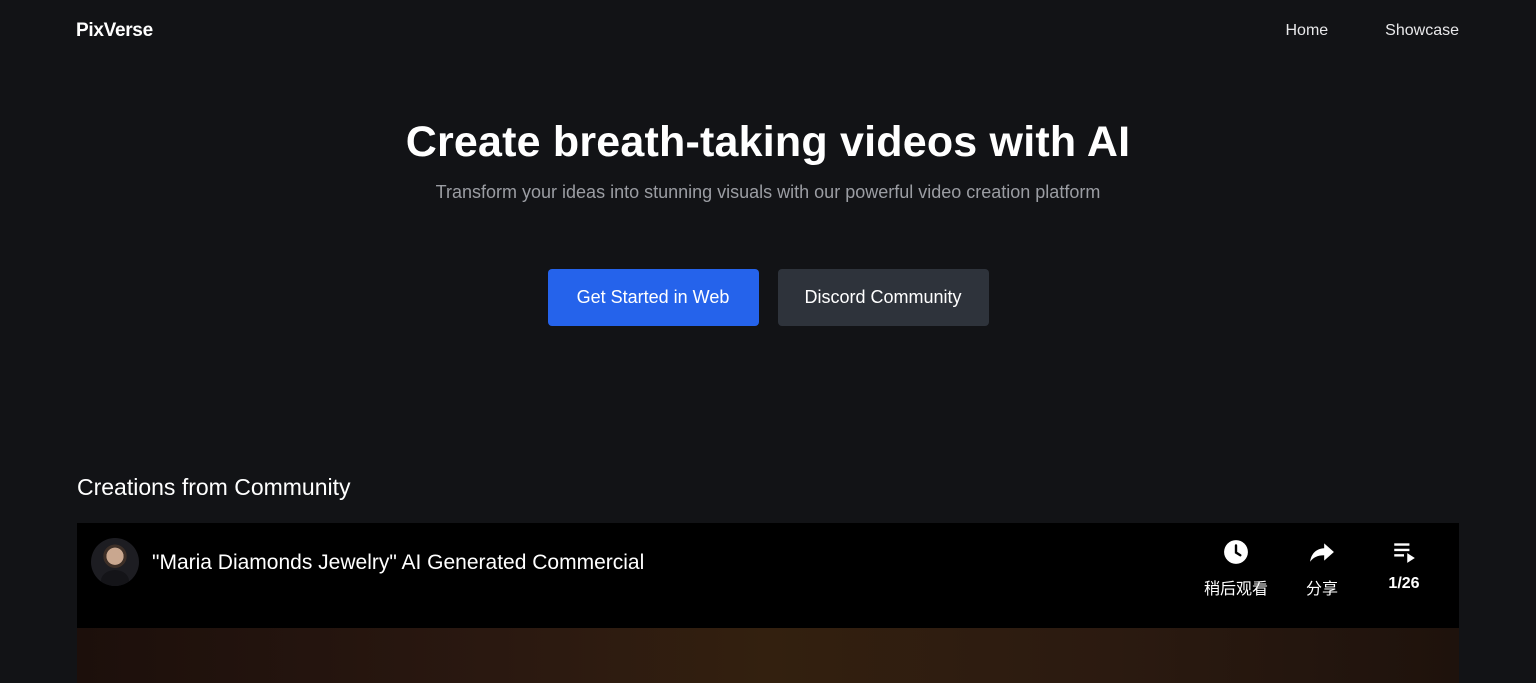  What do you see at coordinates (1404, 552) in the screenshot?
I see `playlist-icon` at bounding box center [1404, 552].